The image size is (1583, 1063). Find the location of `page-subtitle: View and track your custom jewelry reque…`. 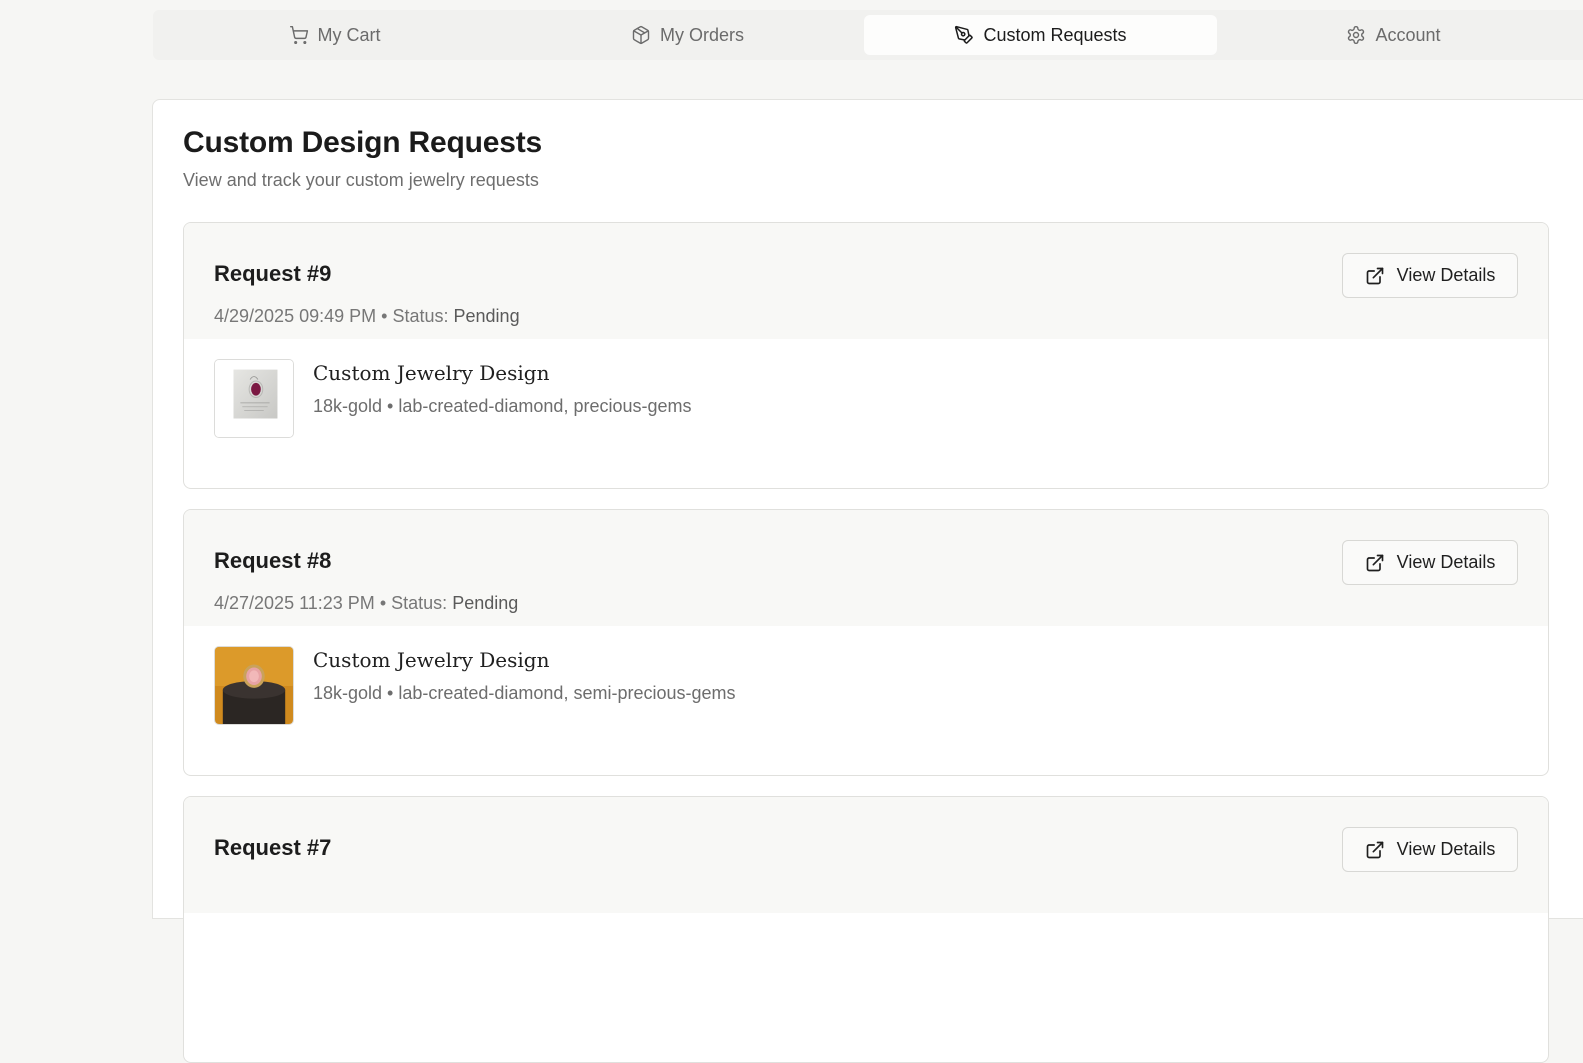

page-subtitle: View and track your custom jewelry reque… is located at coordinates (361, 180).